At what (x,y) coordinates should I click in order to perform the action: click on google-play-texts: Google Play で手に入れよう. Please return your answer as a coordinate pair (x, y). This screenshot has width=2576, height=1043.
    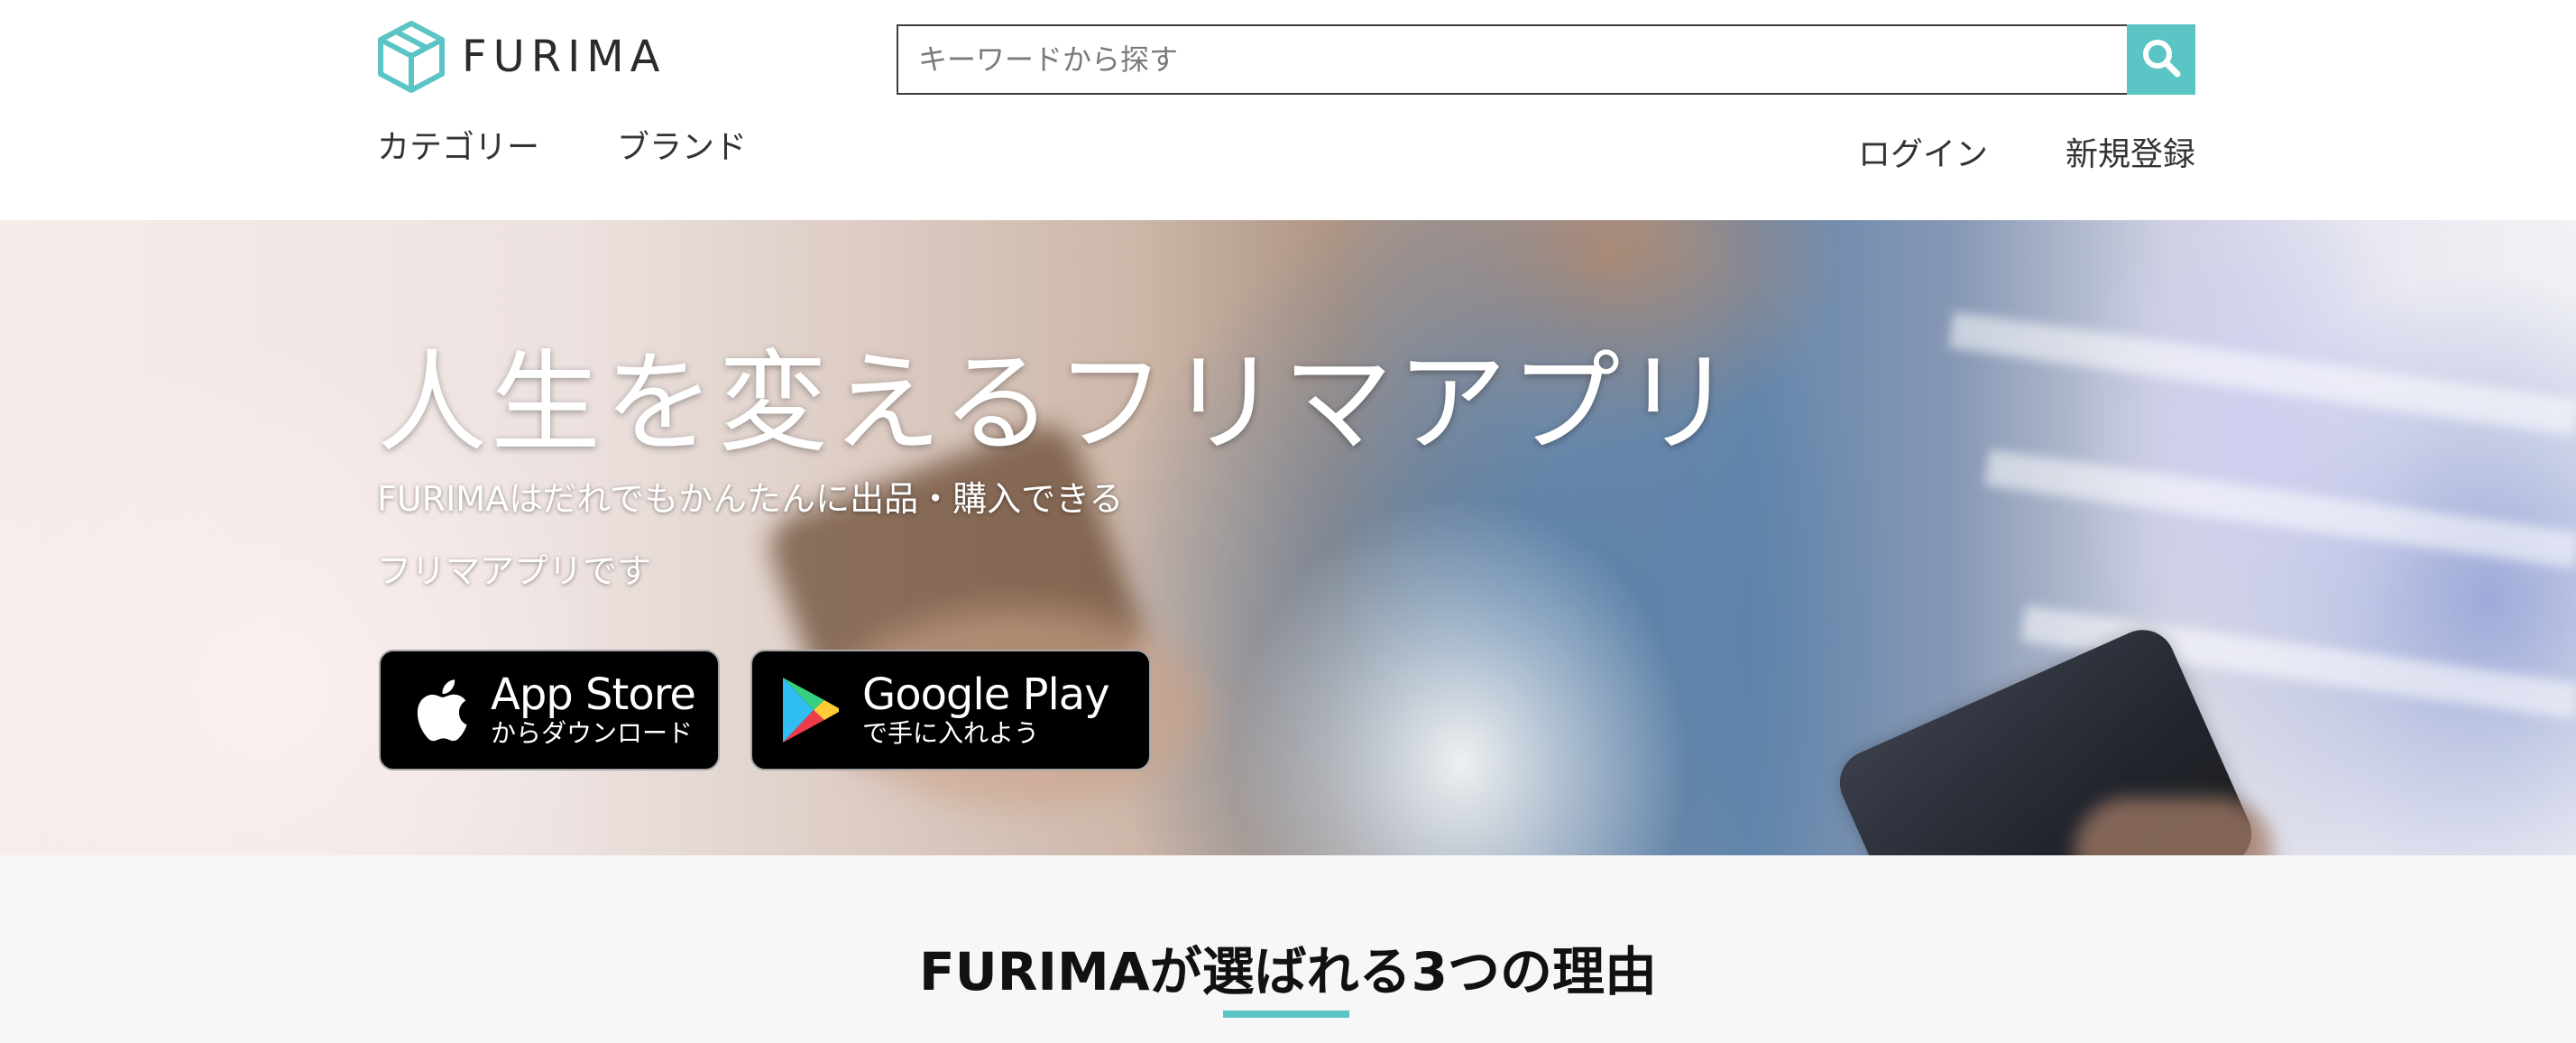
    Looking at the image, I should click on (986, 709).